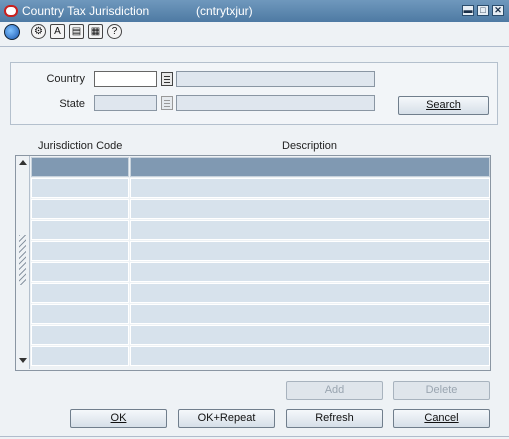  I want to click on column-header-description: Description, so click(310, 146).